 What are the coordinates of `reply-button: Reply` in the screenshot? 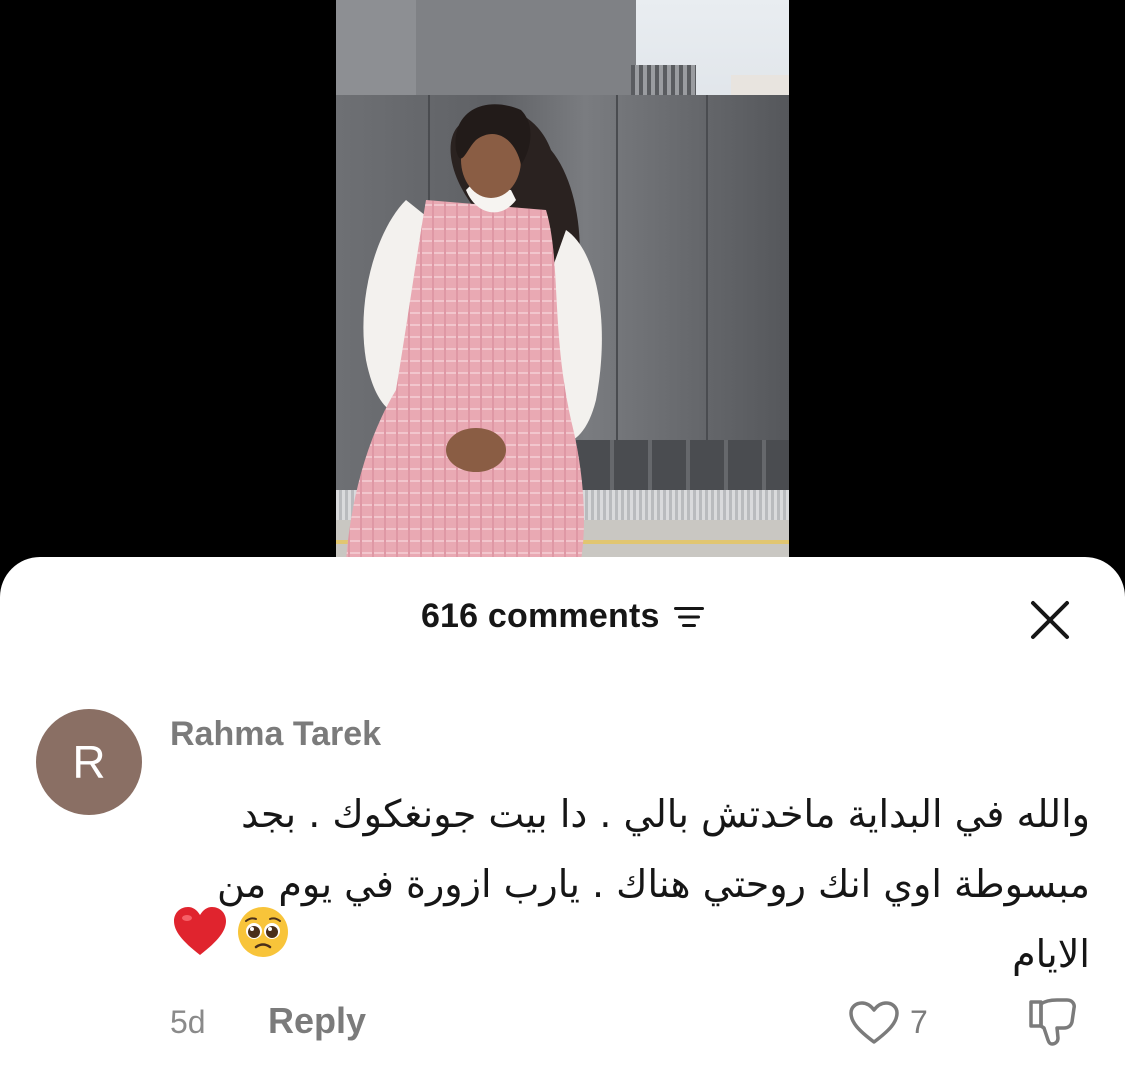 It's located at (317, 1021).